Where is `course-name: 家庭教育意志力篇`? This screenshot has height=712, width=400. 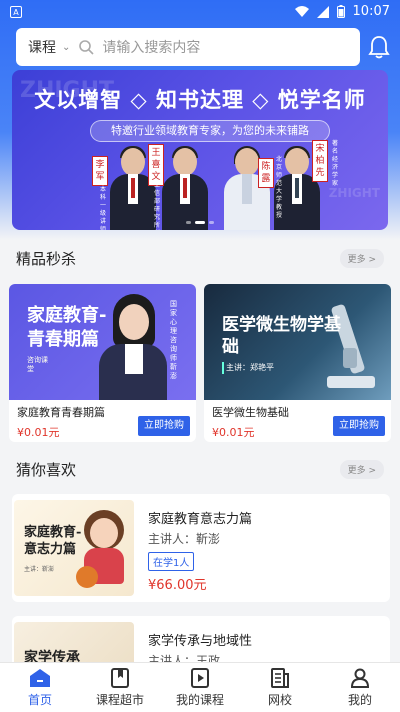
course-name: 家庭教育意志力篇 is located at coordinates (200, 519).